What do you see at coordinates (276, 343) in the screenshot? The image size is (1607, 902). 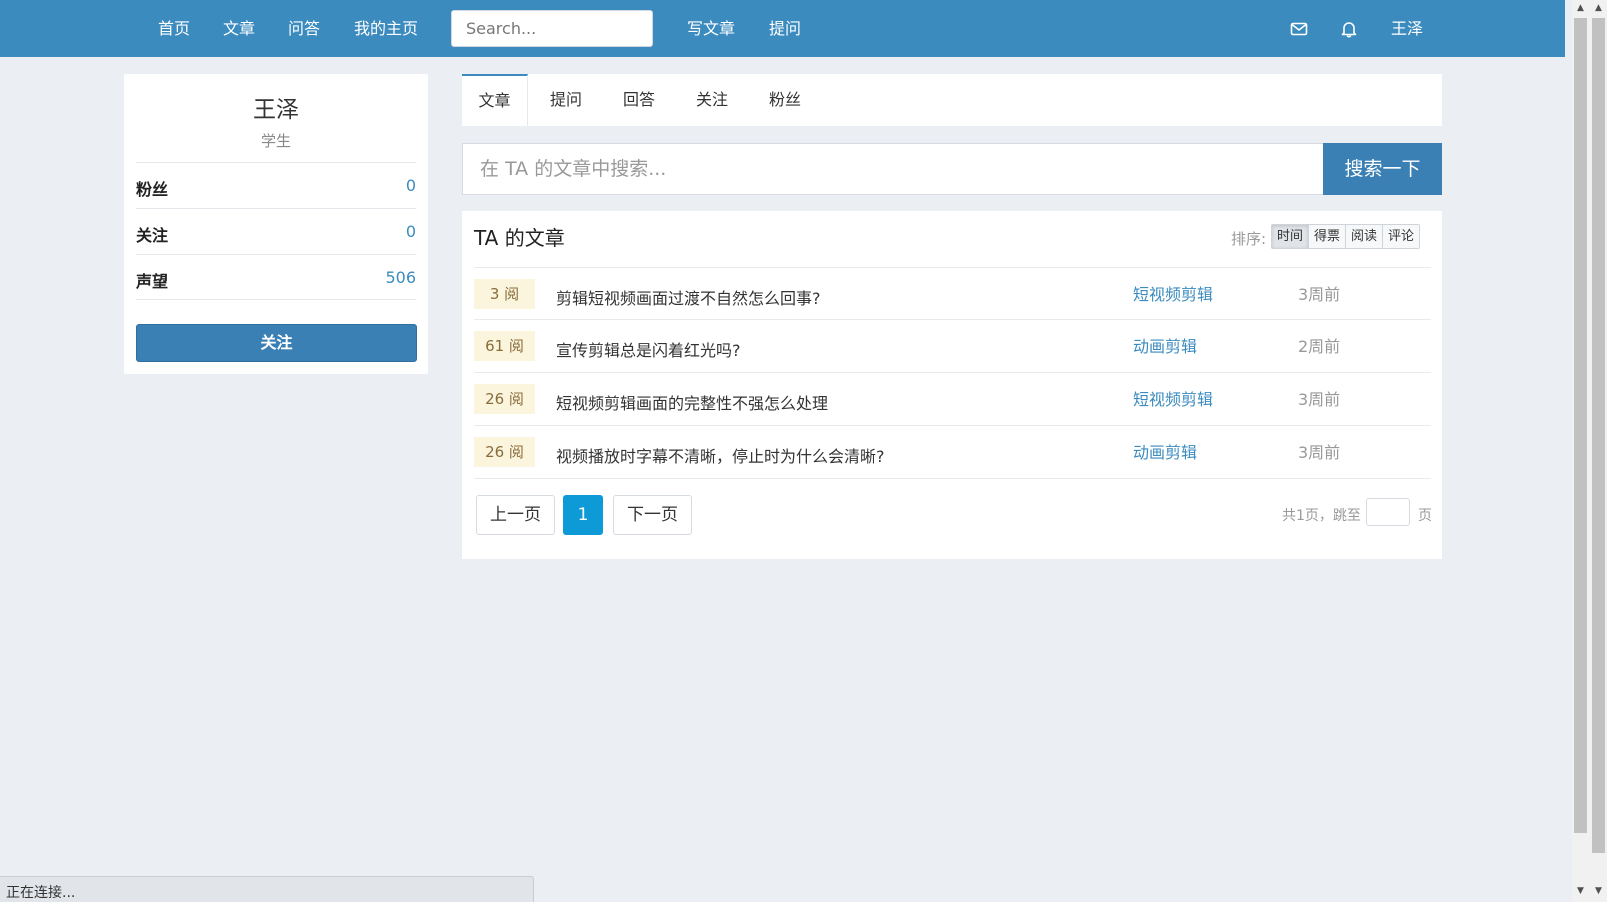 I see `follow-button: 关注` at bounding box center [276, 343].